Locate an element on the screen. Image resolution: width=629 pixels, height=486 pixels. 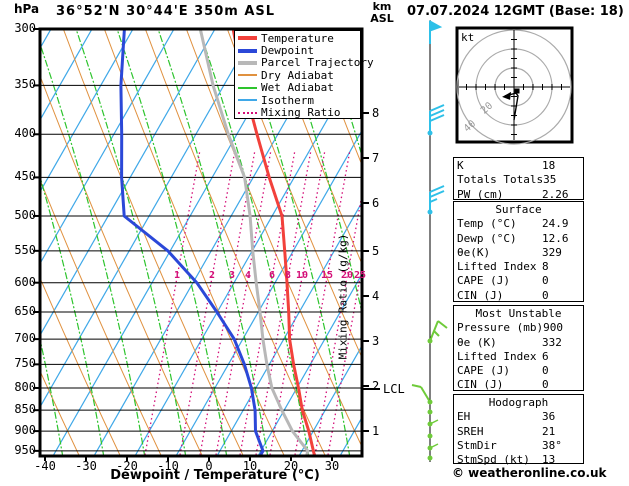
mixing-ratio-value-label: 1 is located at coordinates (177, 275).